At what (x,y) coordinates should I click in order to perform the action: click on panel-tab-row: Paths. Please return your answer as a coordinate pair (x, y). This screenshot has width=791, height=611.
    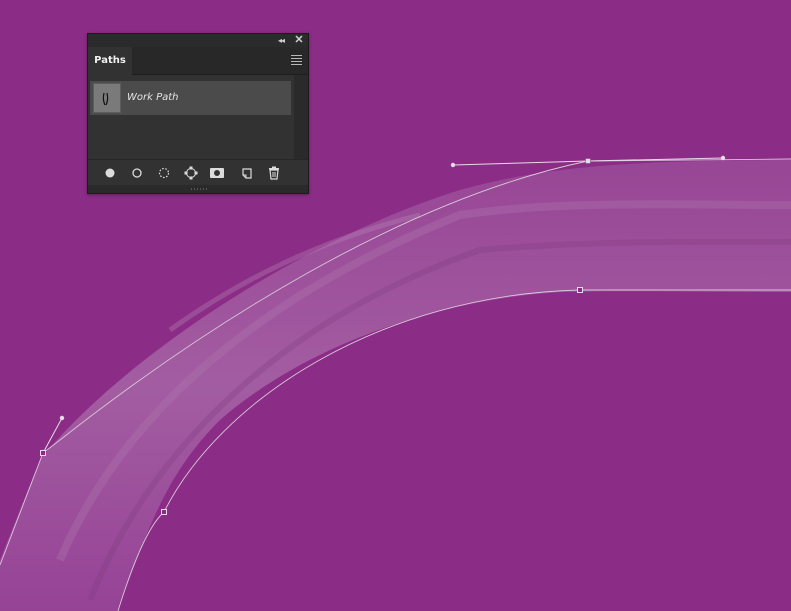
    Looking at the image, I should click on (198, 61).